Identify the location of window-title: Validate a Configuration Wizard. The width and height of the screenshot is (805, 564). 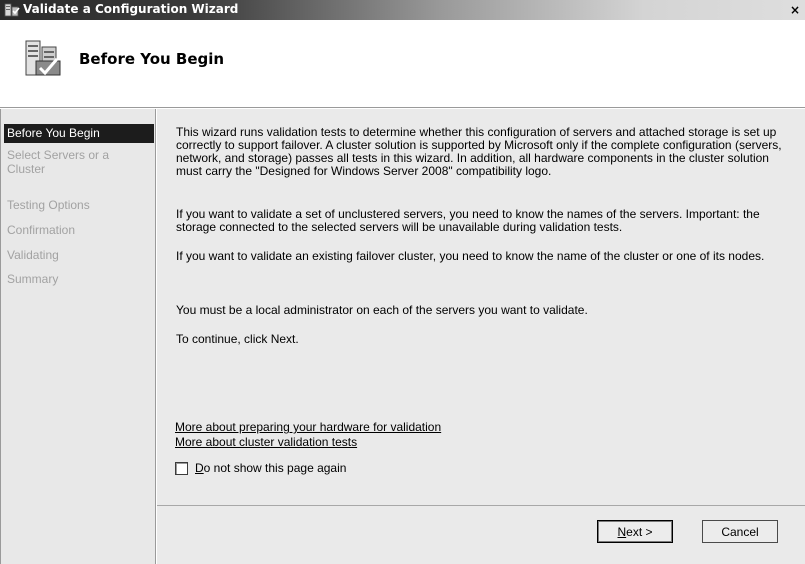
(131, 9).